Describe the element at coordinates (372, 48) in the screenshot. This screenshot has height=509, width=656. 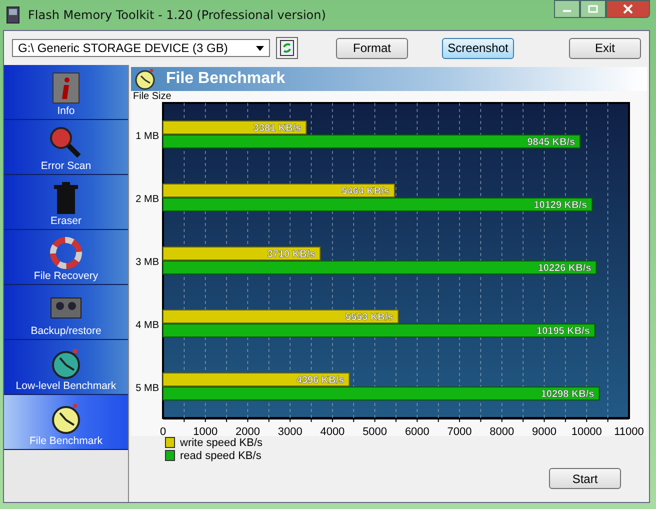
I see `toolbar-button: Format` at that location.